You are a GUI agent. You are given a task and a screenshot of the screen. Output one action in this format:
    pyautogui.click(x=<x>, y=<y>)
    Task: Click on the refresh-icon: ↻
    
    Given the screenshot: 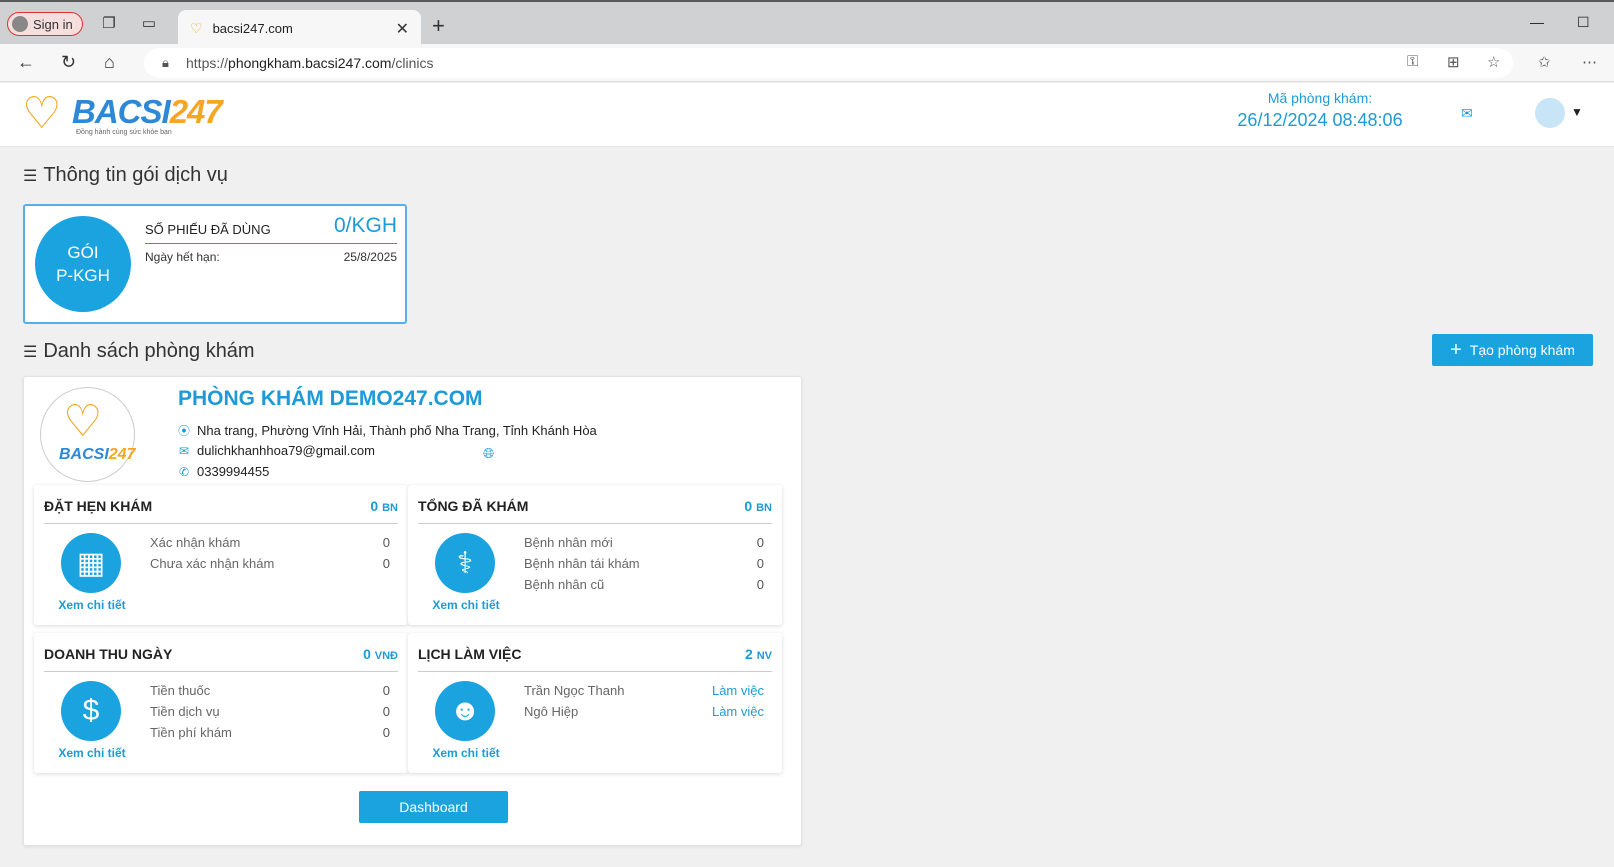 What is the action you would take?
    pyautogui.click(x=68, y=62)
    